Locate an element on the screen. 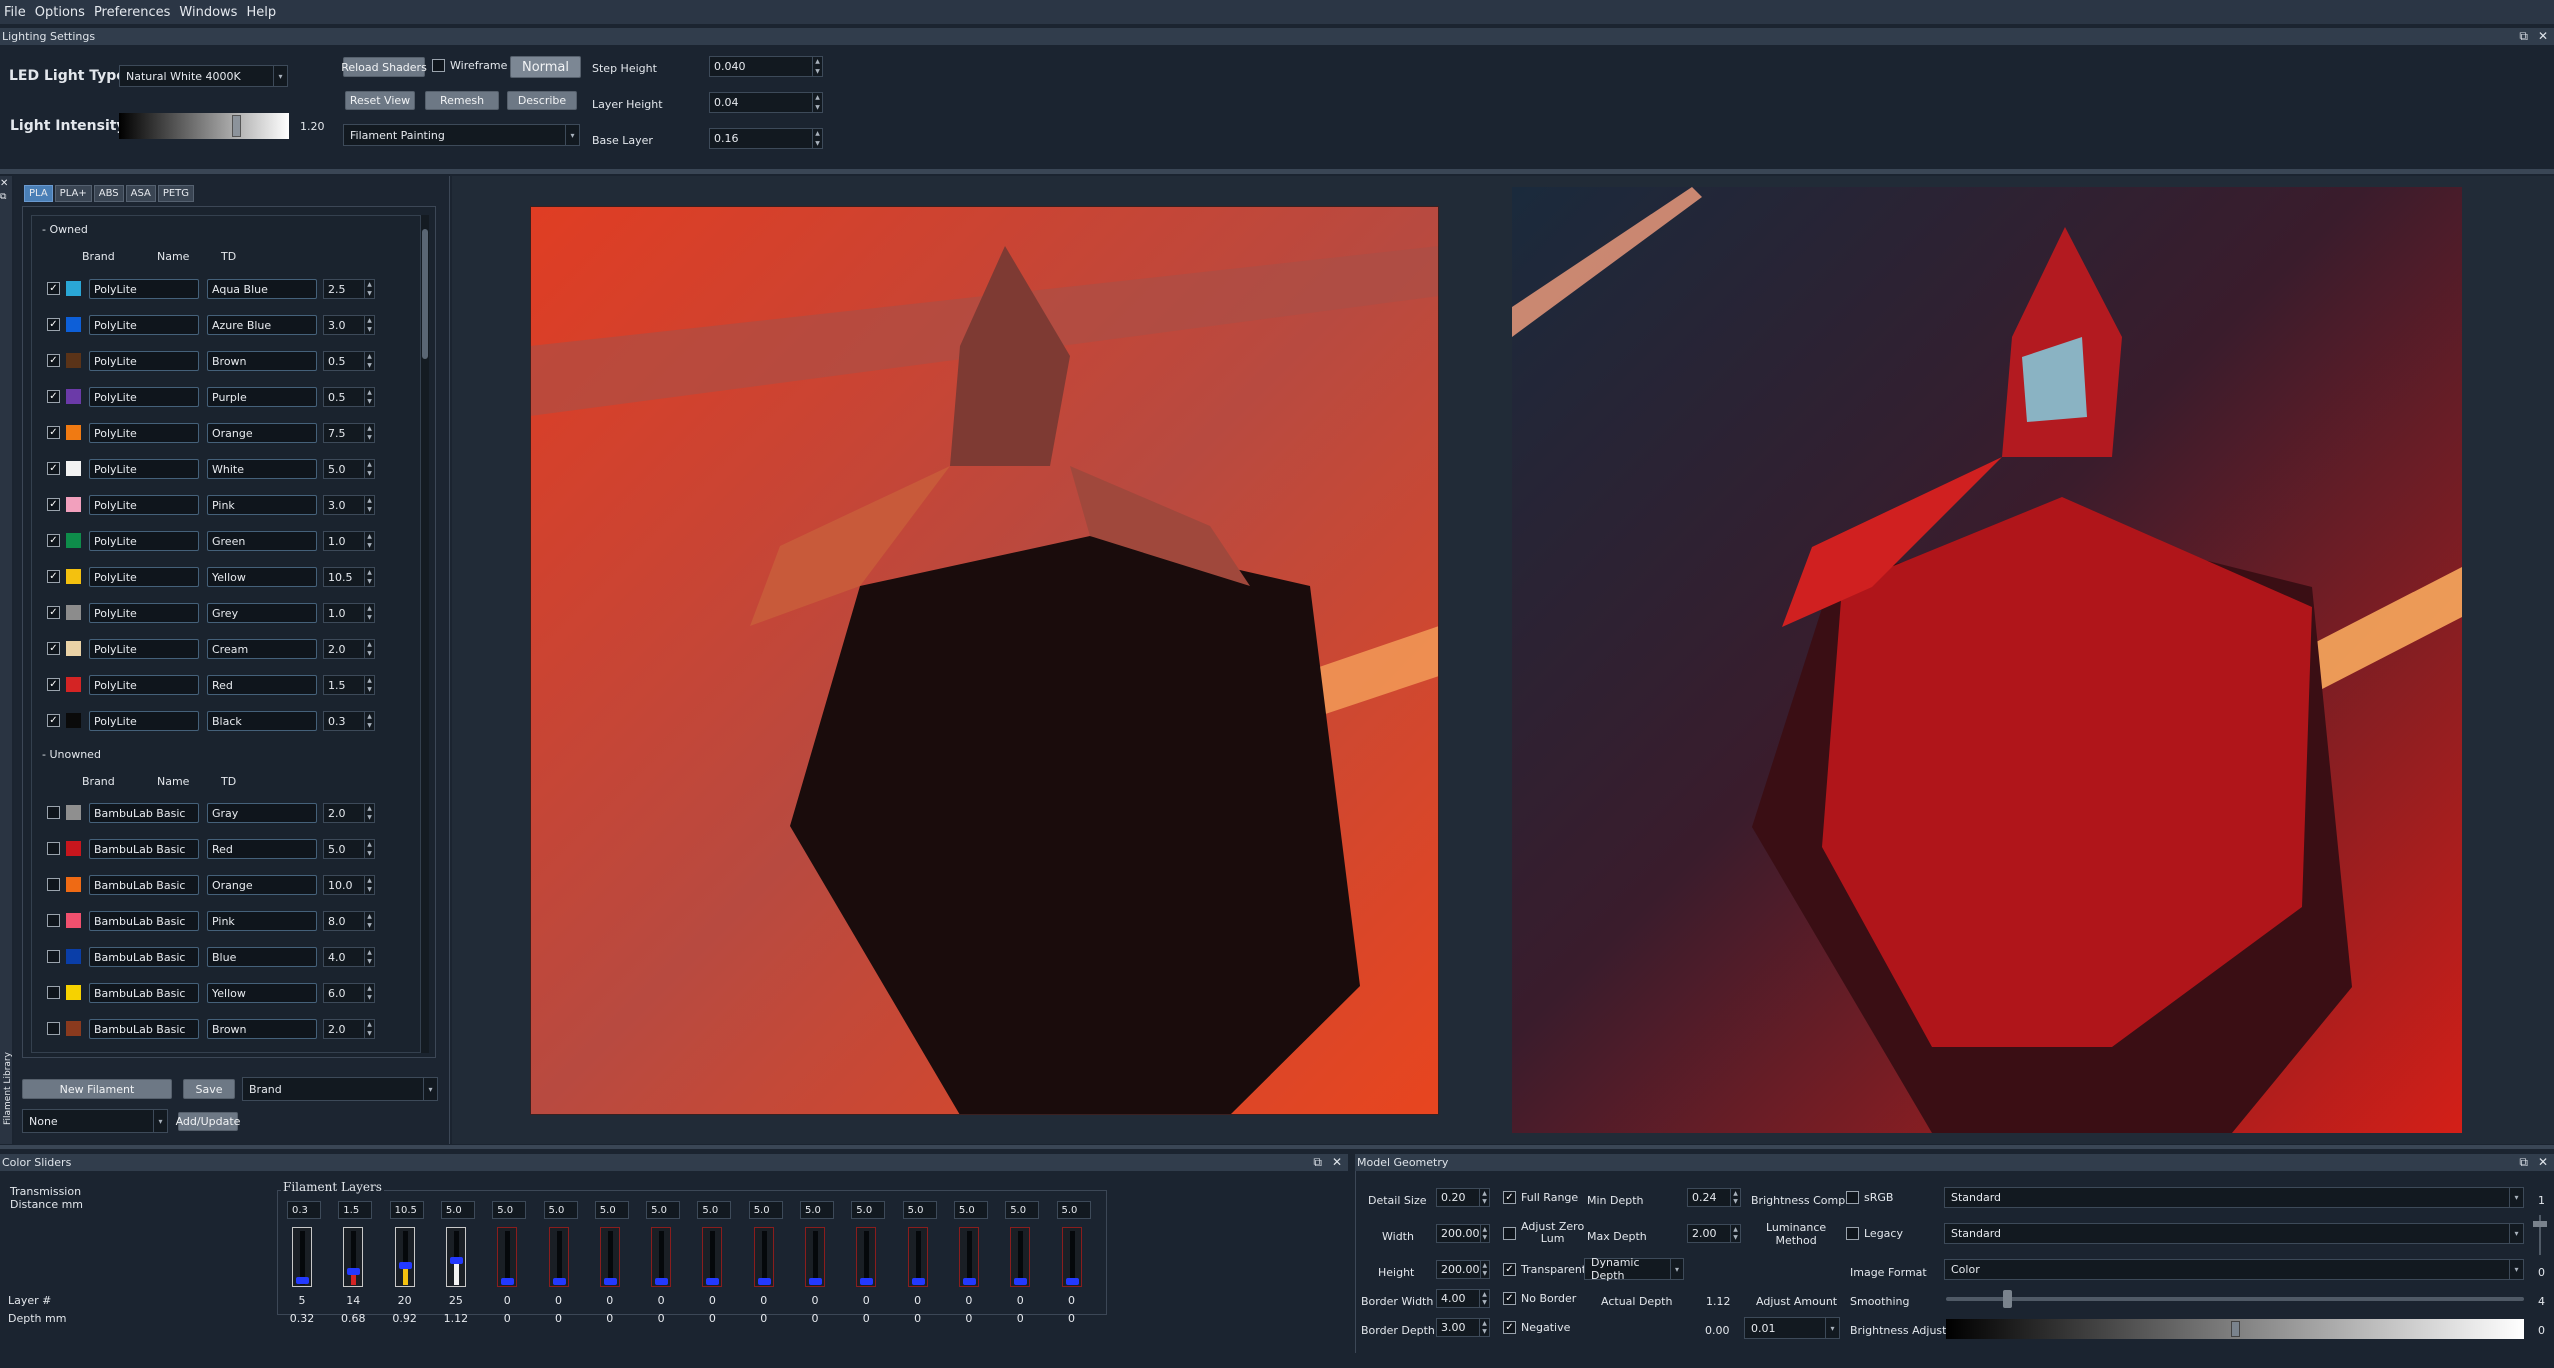  td-slot-input: 1.5 is located at coordinates (355, 1210).